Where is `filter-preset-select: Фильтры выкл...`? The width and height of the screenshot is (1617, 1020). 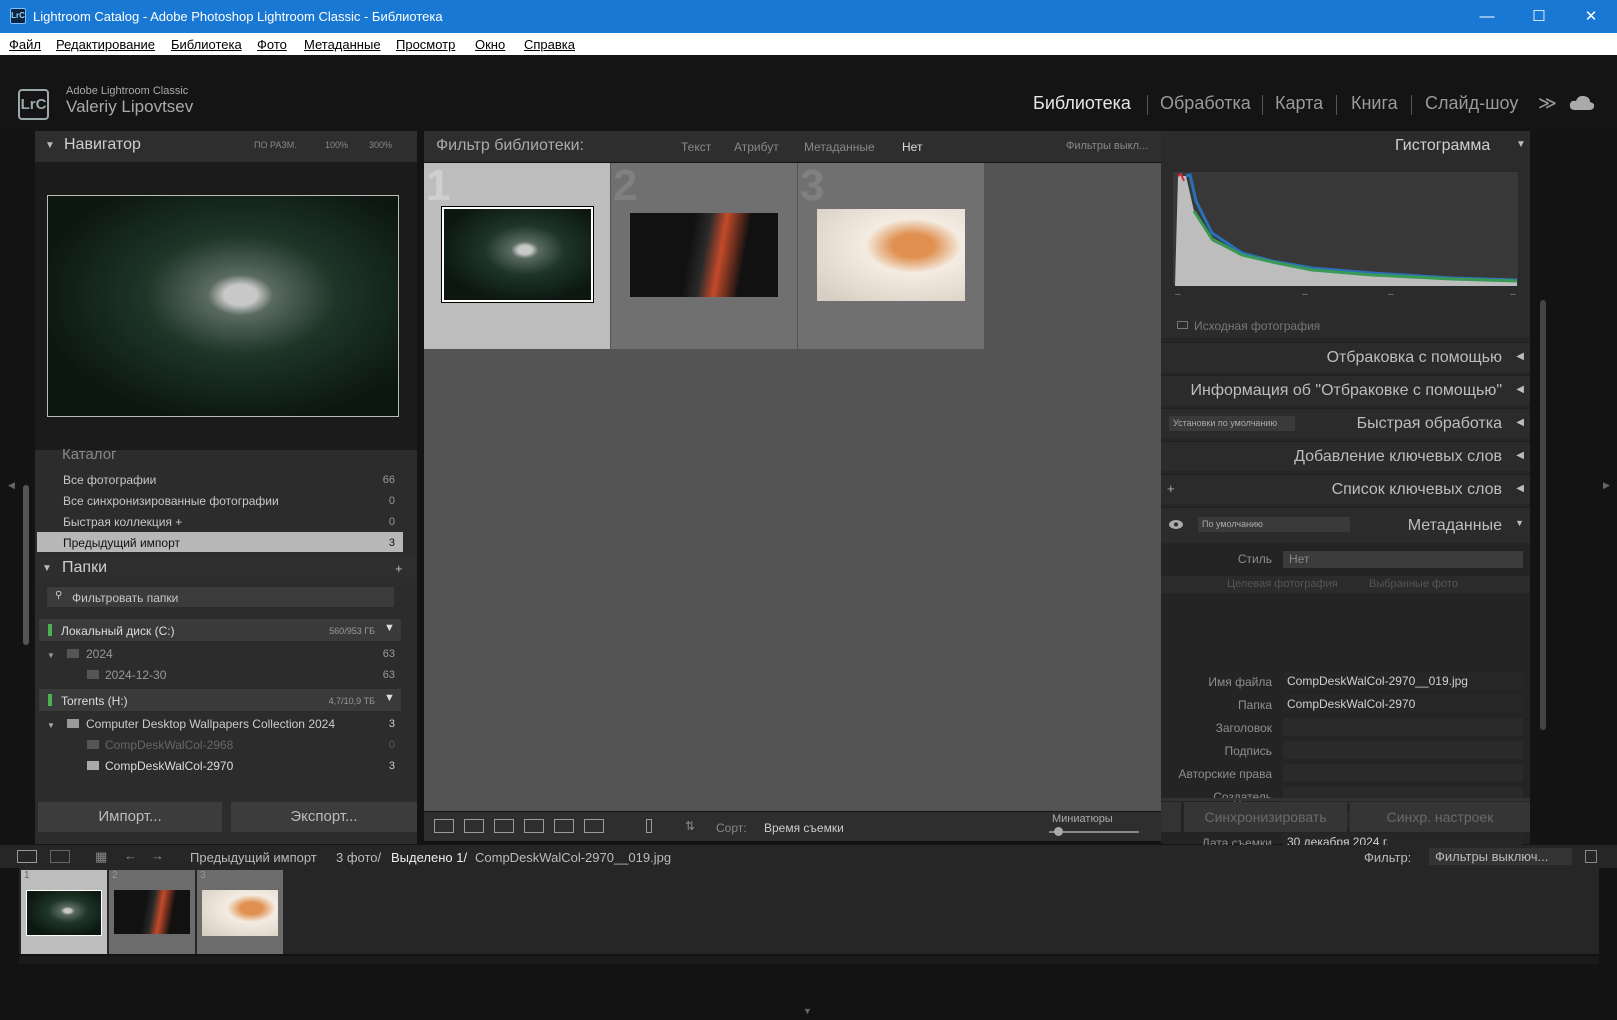 filter-preset-select: Фильтры выкл... is located at coordinates (1107, 146).